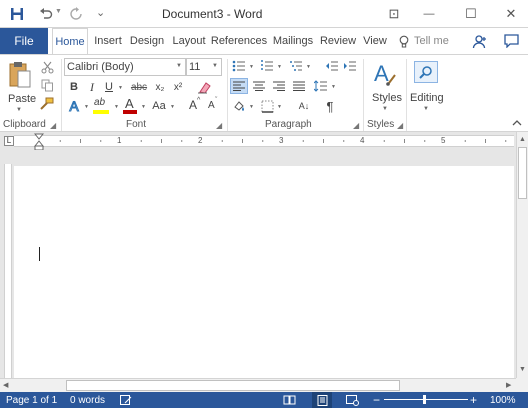  I want to click on horizontal-scrollbar: ◀ ▶, so click(258, 385).